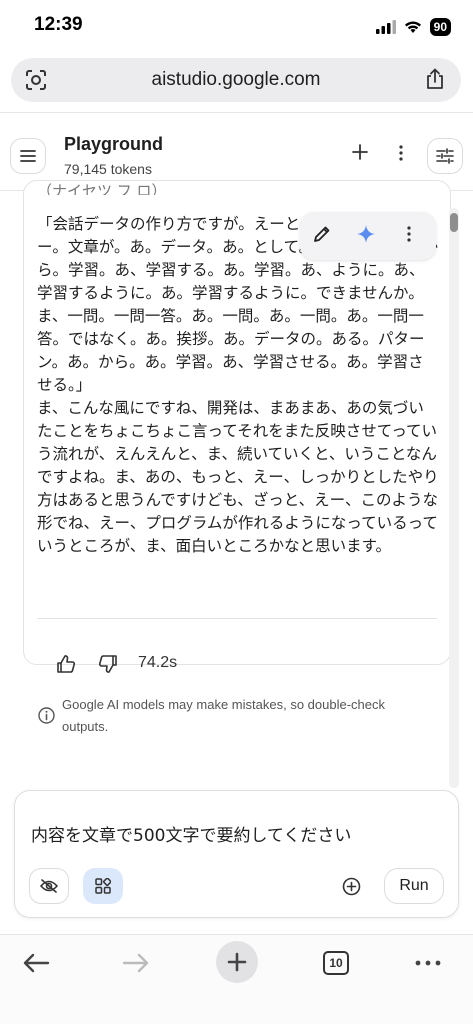  Describe the element at coordinates (114, 144) in the screenshot. I see `page-title: Playground` at that location.